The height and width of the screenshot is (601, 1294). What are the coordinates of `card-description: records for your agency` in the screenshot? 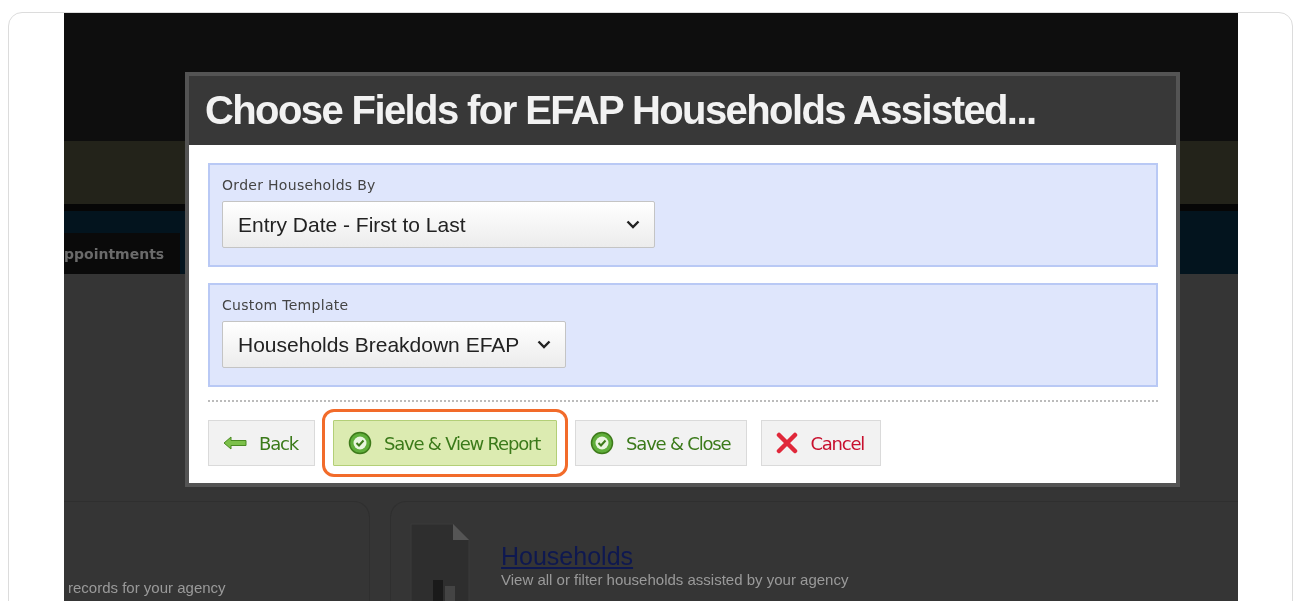 It's located at (147, 587).